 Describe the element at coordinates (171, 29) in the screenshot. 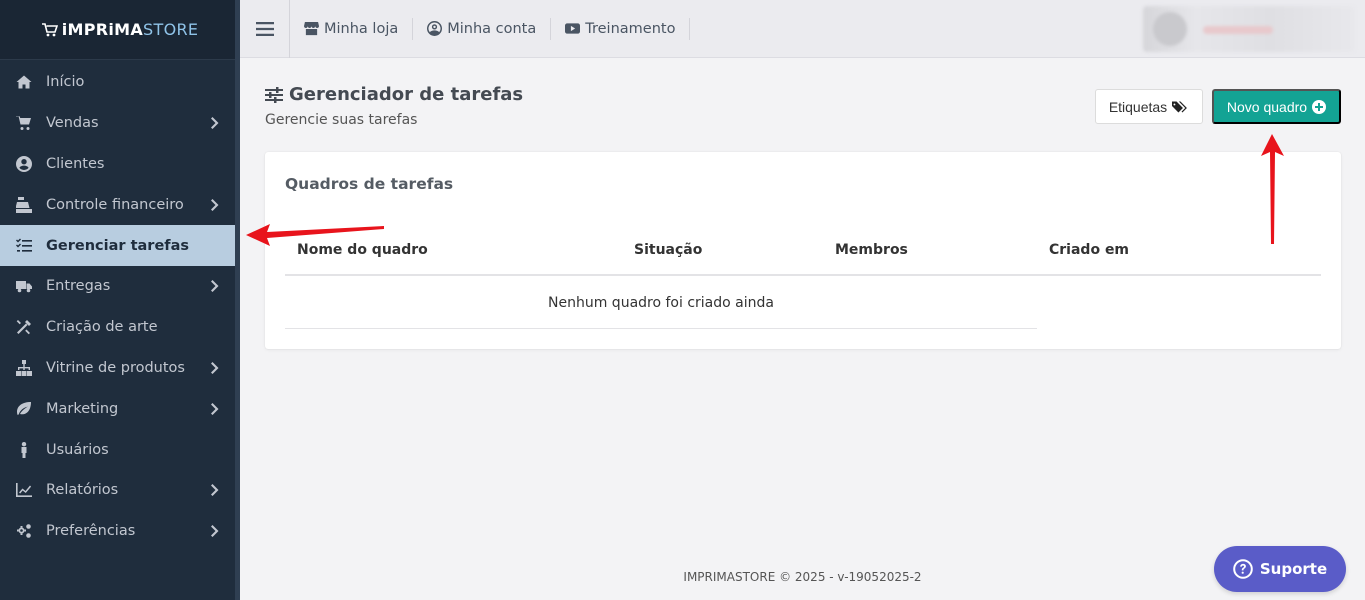

I see `brand-name-light: STORE` at that location.